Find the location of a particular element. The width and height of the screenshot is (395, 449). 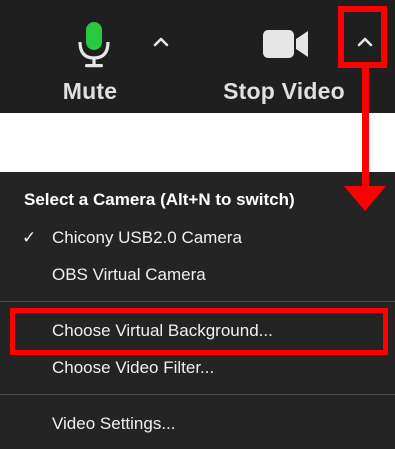

stop-video-label: Stop Video is located at coordinates (284, 91).